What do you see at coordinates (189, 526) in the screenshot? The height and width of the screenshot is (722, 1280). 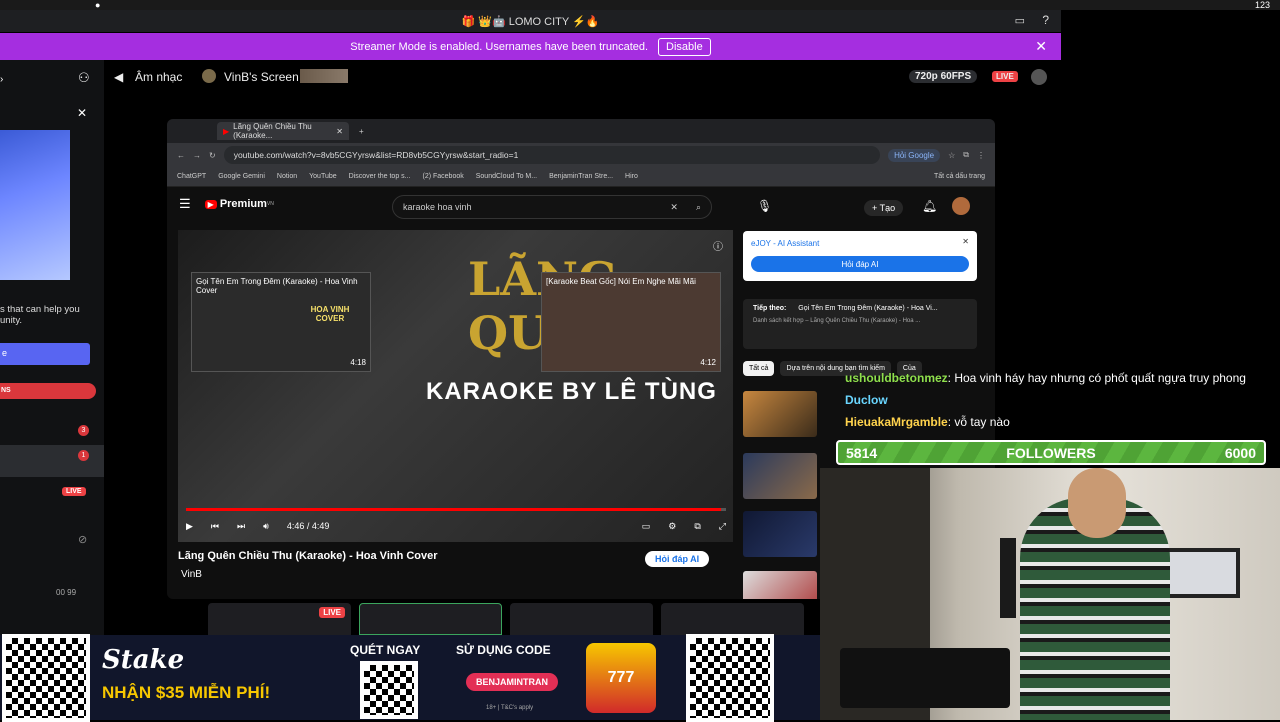 I see `play-icon: ▶` at bounding box center [189, 526].